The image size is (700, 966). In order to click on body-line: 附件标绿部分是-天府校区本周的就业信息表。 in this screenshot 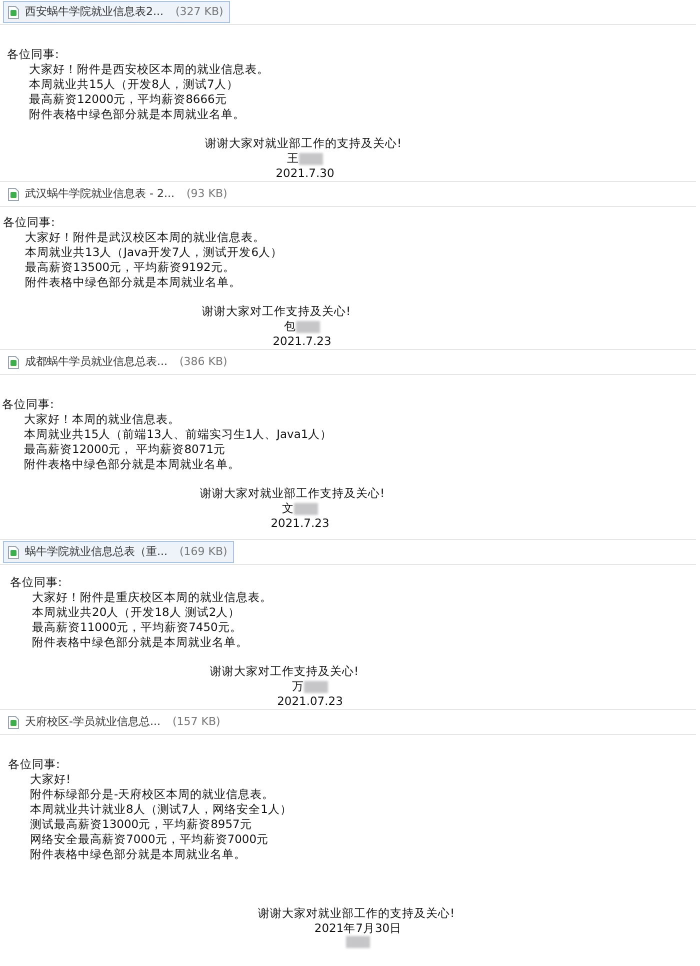, I will do `click(152, 794)`.